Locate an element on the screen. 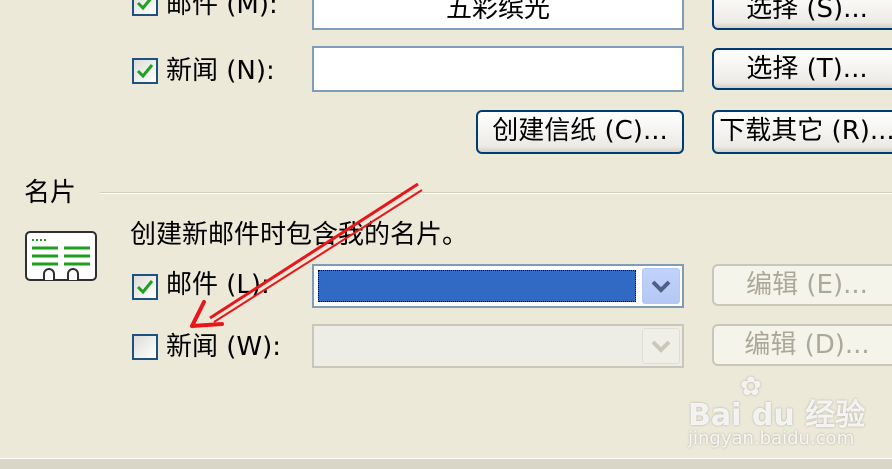 This screenshot has width=892, height=469. watermark-url: jingyan.baidu.com is located at coordinates (771, 438).